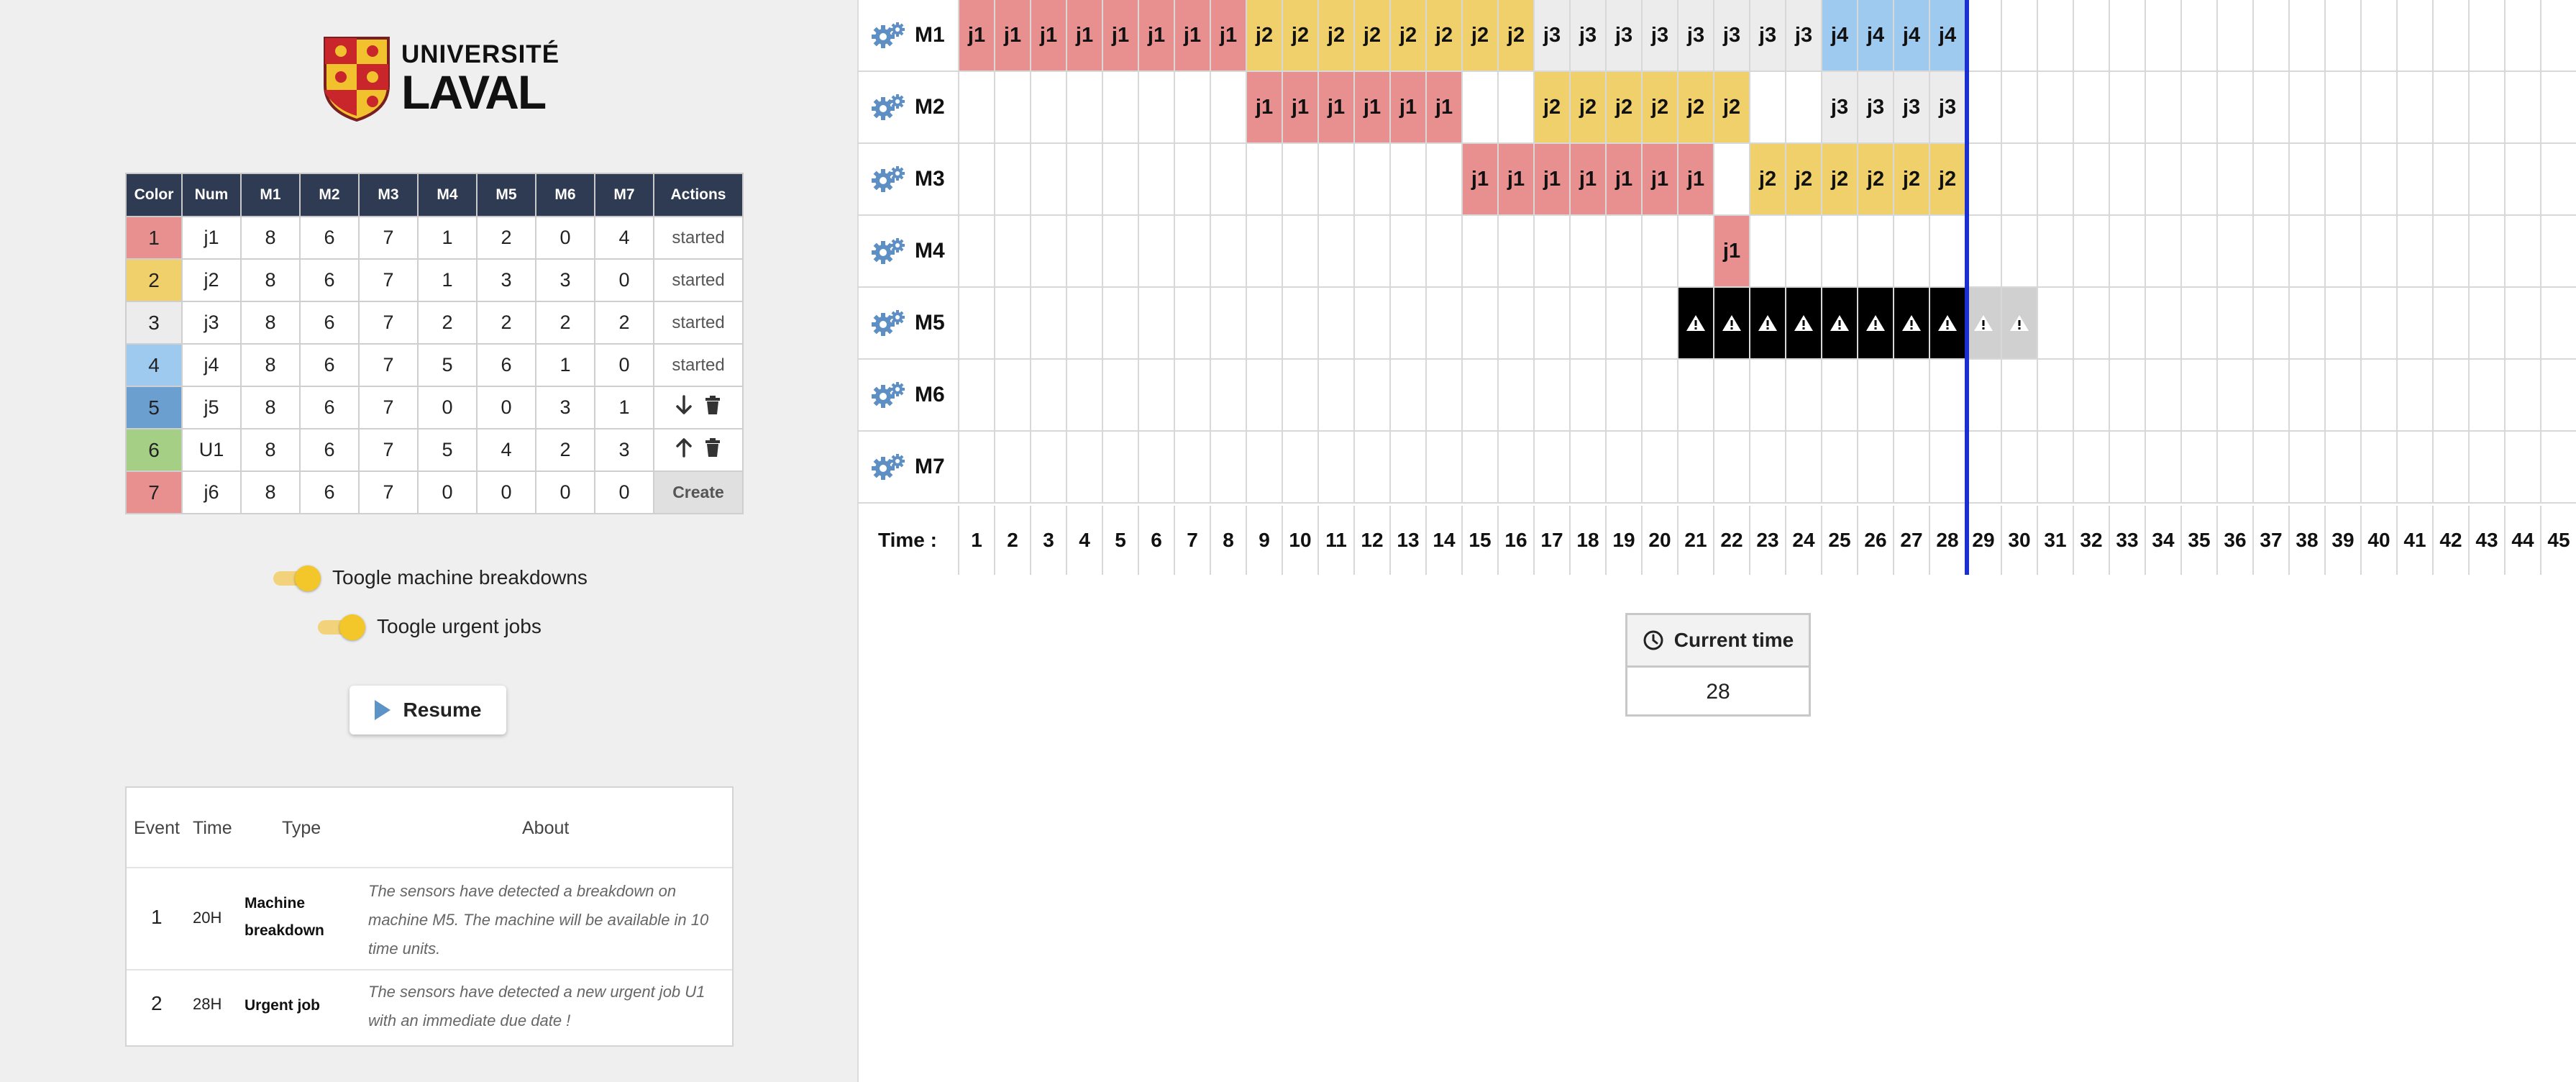 The width and height of the screenshot is (2576, 1082). What do you see at coordinates (2416, 540) in the screenshot?
I see `time-unit-label: 41` at bounding box center [2416, 540].